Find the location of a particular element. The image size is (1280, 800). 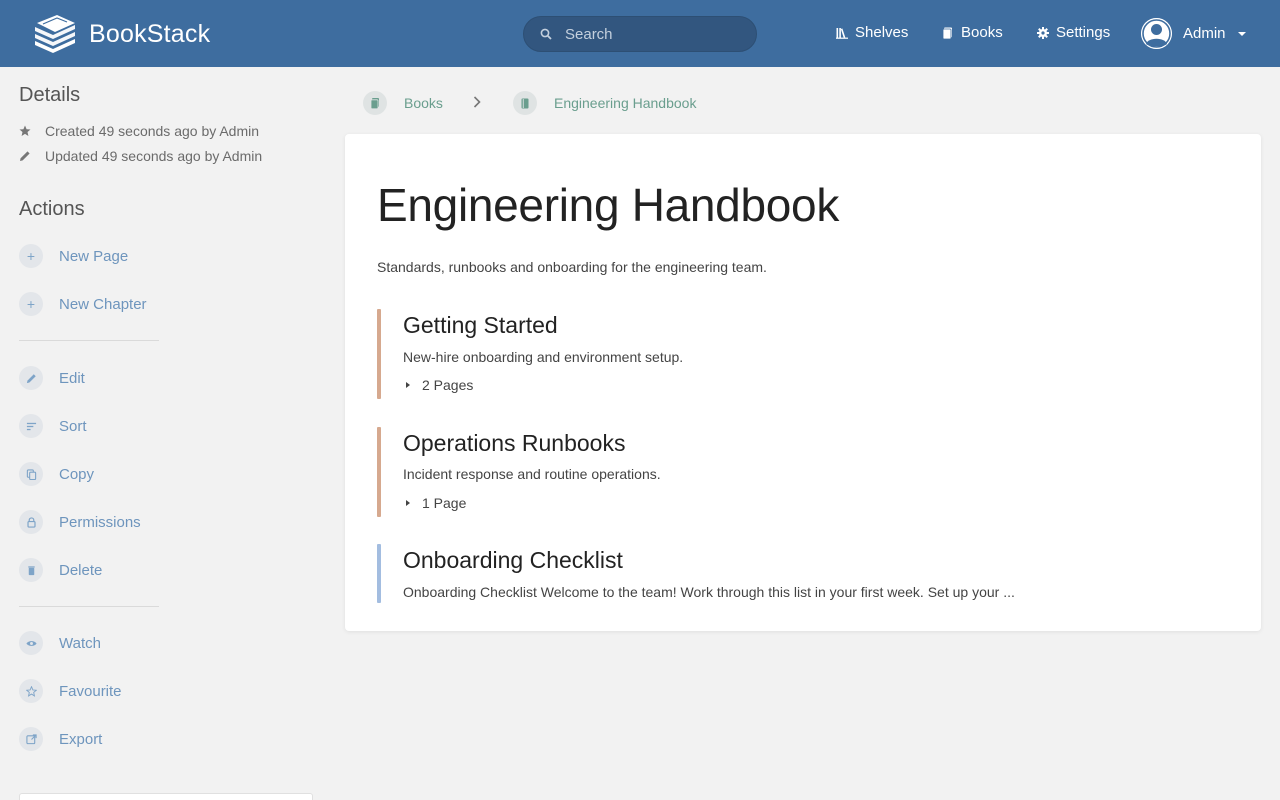

copy-label: Copy is located at coordinates (77, 474).